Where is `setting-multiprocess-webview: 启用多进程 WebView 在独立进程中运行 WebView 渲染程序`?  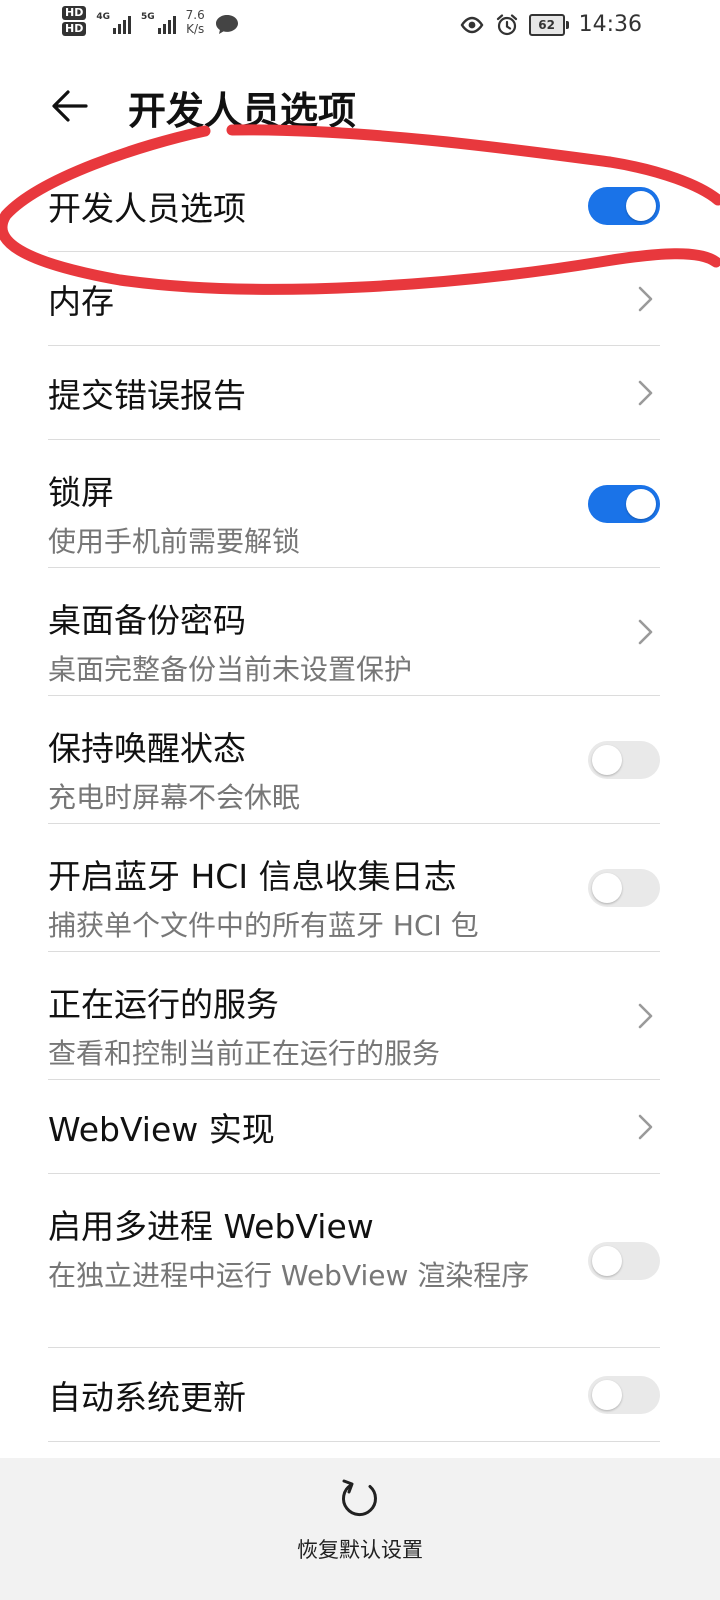 setting-multiprocess-webview: 启用多进程 WebView 在独立进程中运行 WebView 渲染程序 is located at coordinates (354, 1261).